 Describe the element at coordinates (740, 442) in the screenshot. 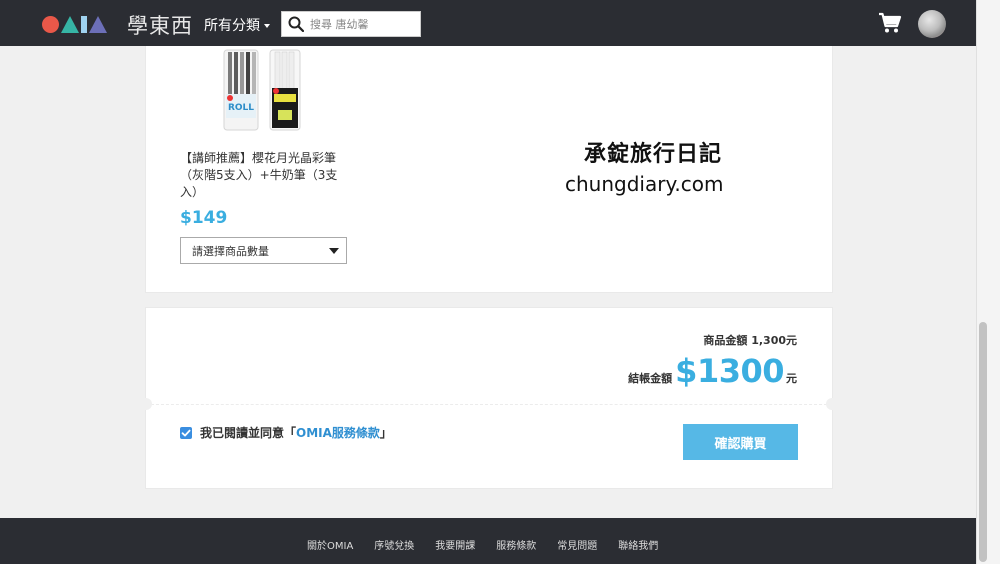

I see `confirm-purchase-button: 確認購買` at that location.